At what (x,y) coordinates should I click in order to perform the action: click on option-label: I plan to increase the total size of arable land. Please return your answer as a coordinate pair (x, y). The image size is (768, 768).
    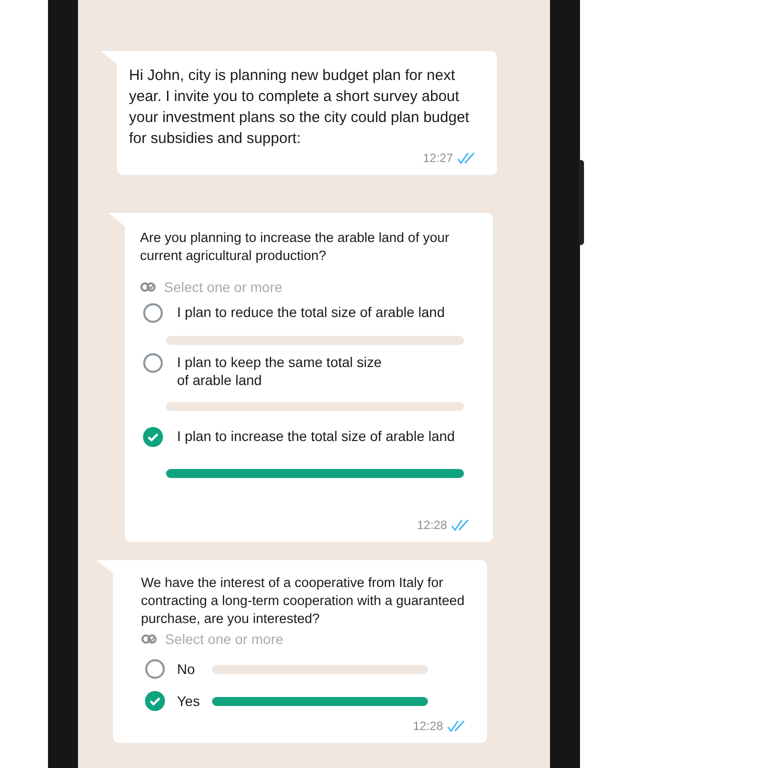
    Looking at the image, I should click on (316, 436).